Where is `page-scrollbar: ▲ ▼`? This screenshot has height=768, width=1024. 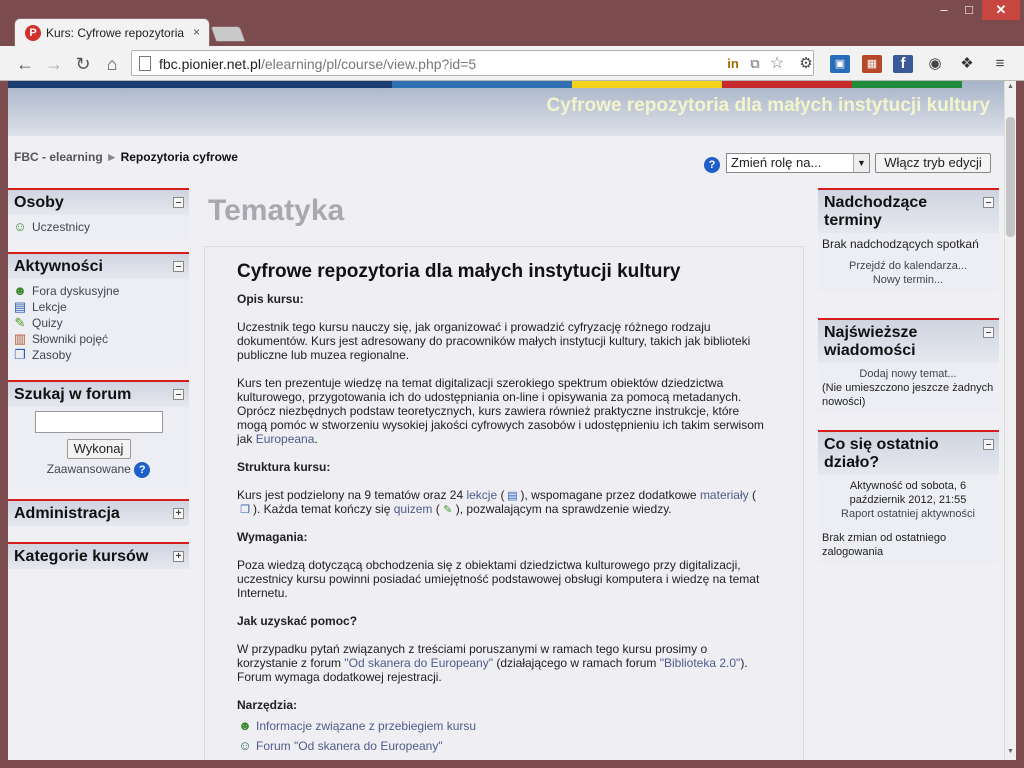
page-scrollbar: ▲ ▼ is located at coordinates (1010, 420).